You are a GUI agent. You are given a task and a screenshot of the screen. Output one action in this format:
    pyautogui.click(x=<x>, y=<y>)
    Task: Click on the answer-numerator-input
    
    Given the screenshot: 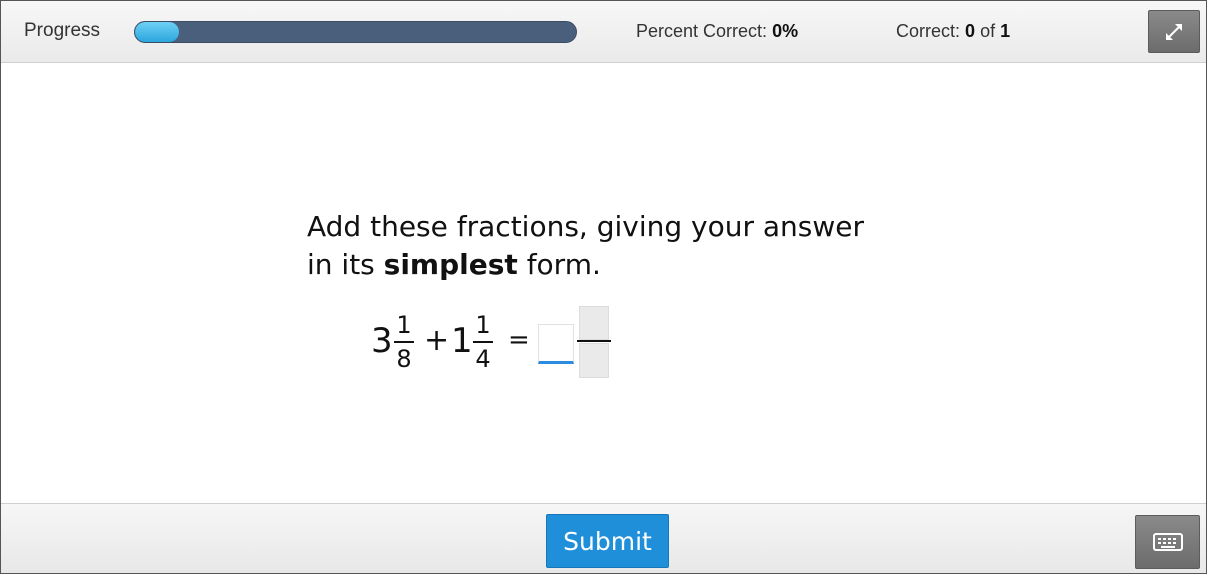 What is the action you would take?
    pyautogui.click(x=594, y=323)
    